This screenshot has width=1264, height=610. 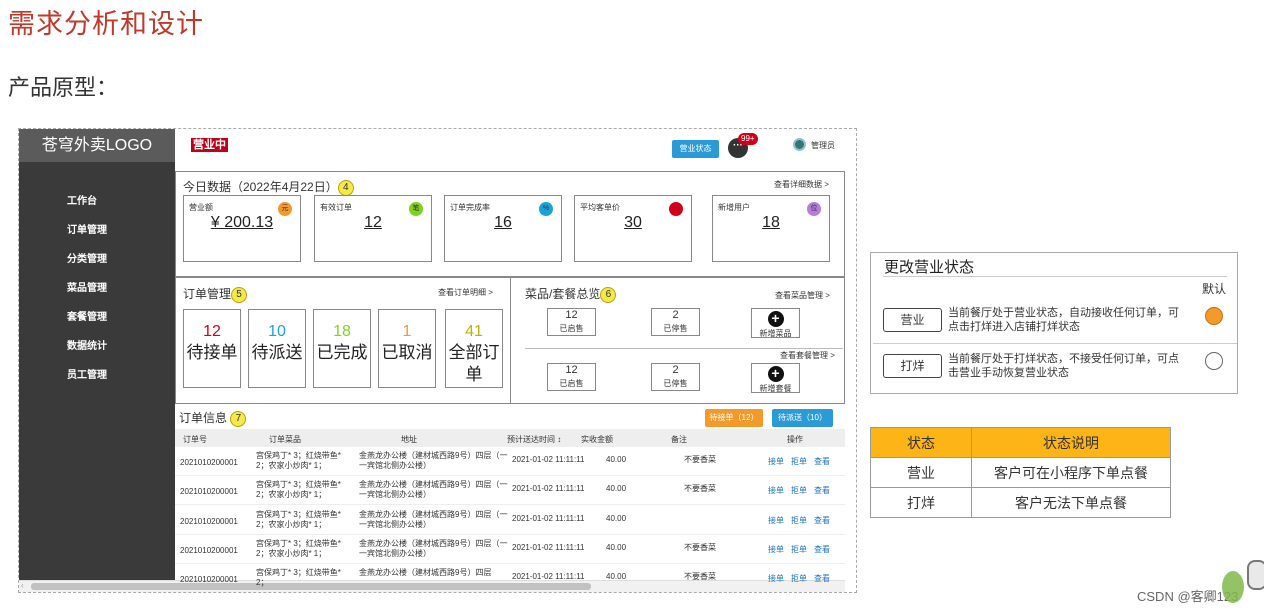 I want to click on page-subheading: 产品原型：, so click(x=63, y=87).